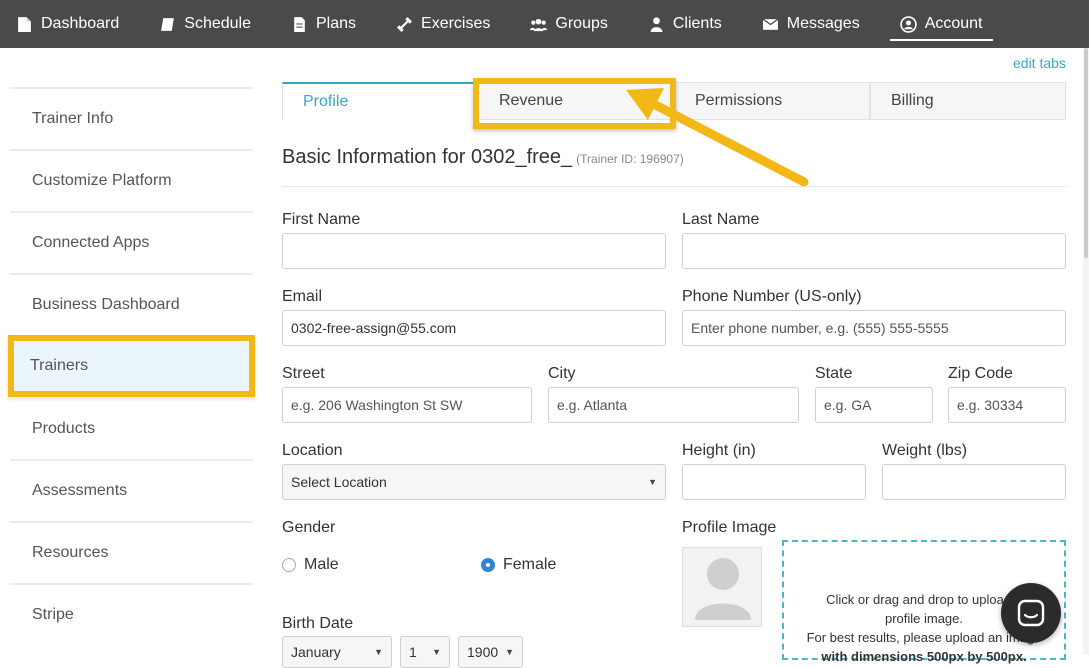  I want to click on email-label: Email, so click(302, 296).